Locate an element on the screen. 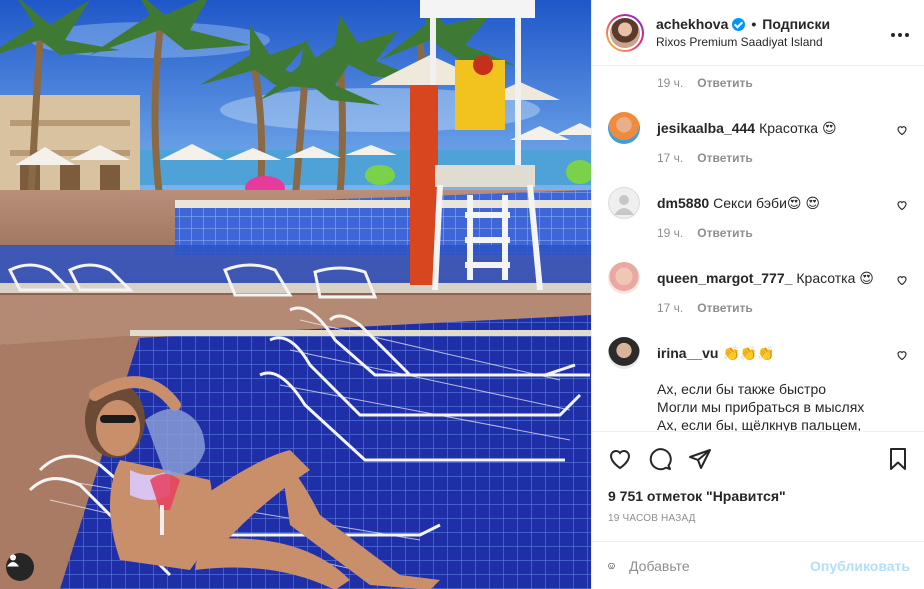 Image resolution: width=924 pixels, height=589 pixels. emoji-icon is located at coordinates (611, 566).